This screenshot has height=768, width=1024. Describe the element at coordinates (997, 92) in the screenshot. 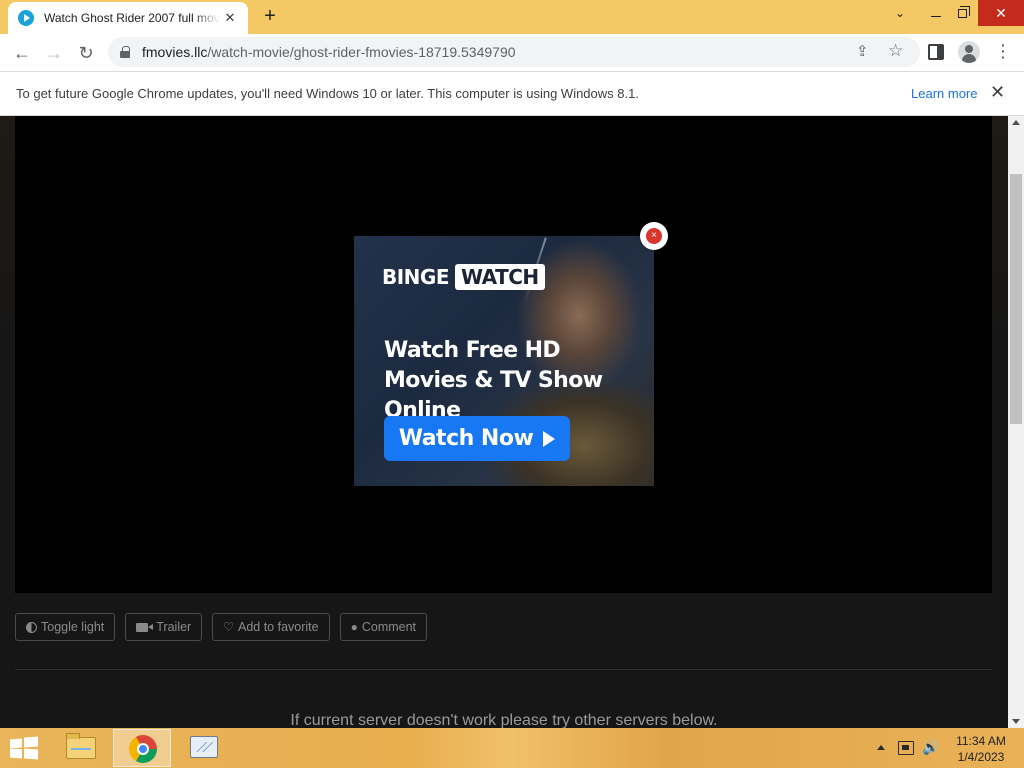

I see `infobar-close-icon: ✕` at that location.